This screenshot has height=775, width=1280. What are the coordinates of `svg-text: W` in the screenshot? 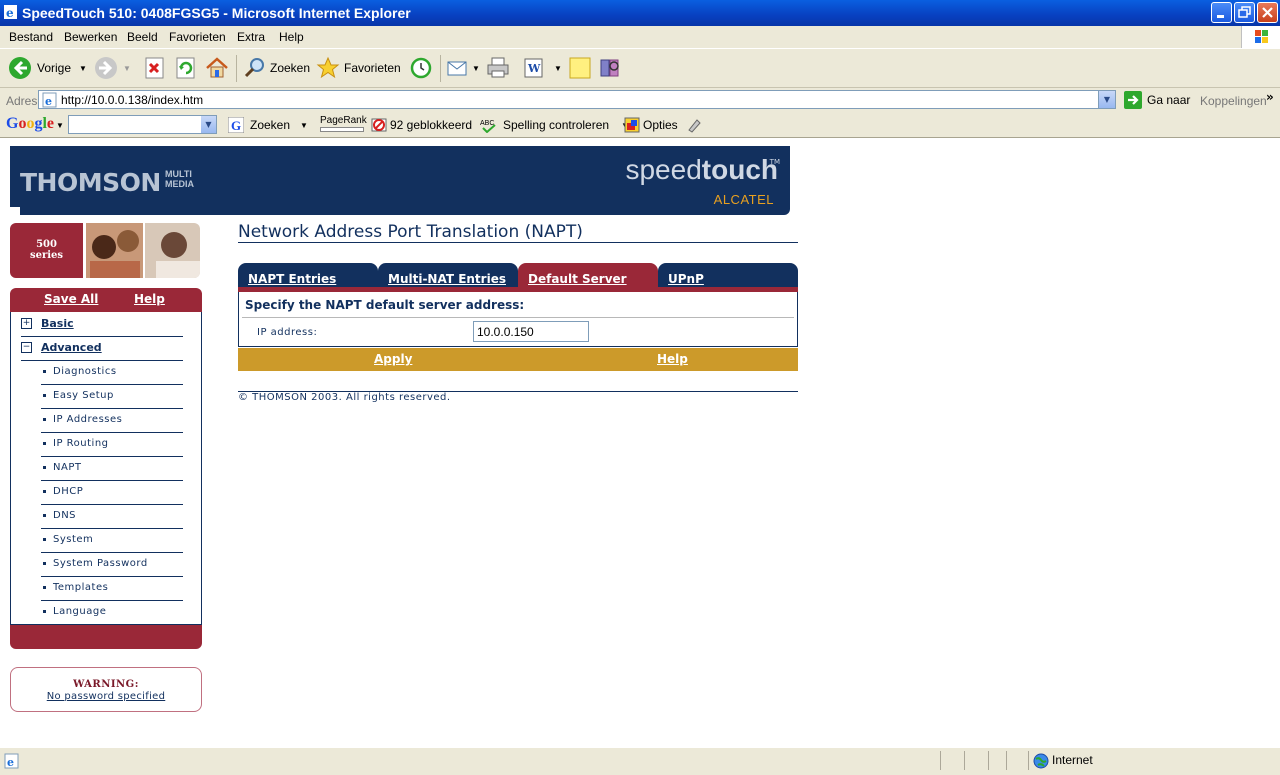 It's located at (534, 68).